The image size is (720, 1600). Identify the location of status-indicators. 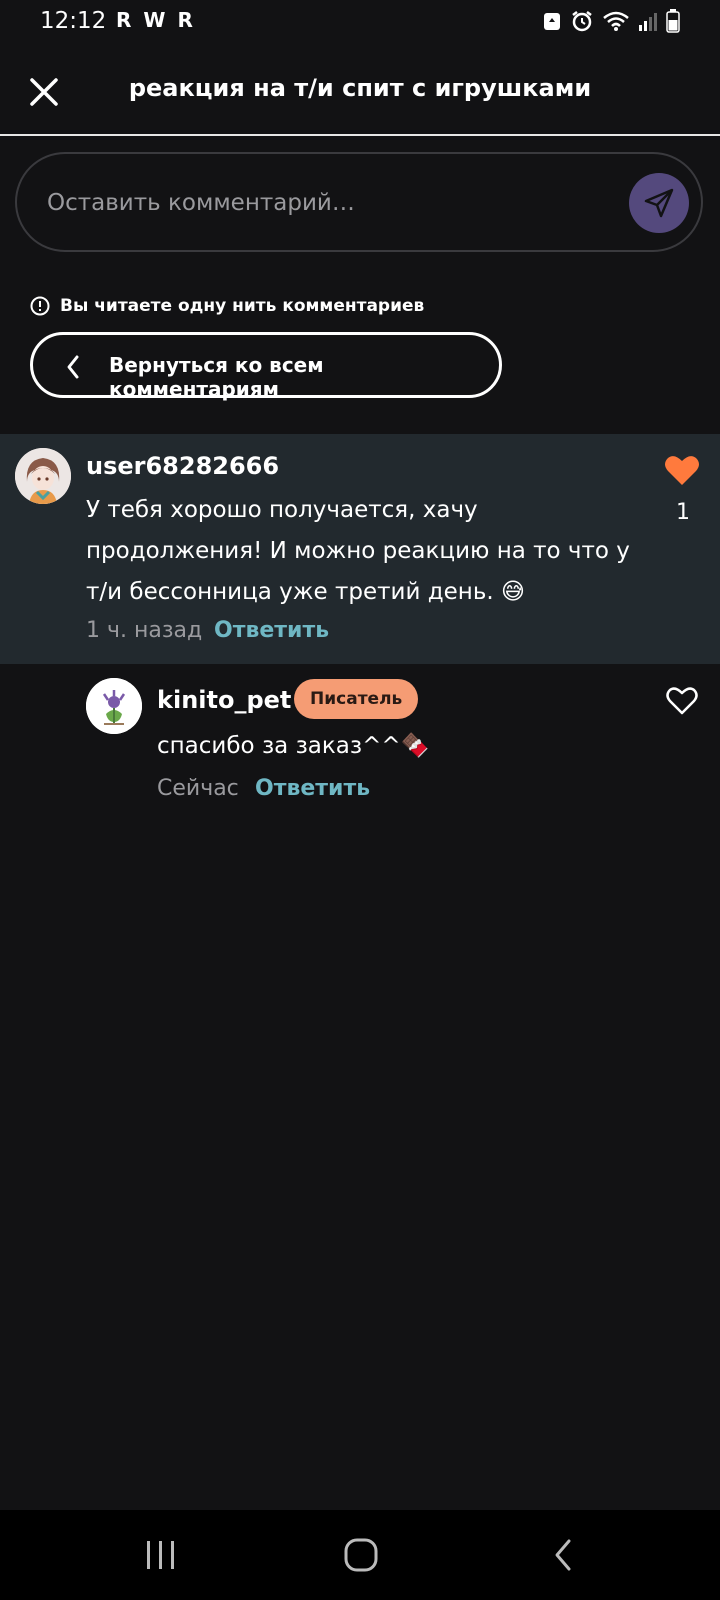
(611, 21).